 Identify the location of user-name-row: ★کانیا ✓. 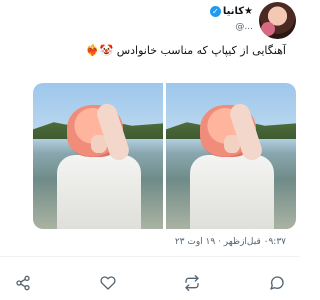
(231, 11).